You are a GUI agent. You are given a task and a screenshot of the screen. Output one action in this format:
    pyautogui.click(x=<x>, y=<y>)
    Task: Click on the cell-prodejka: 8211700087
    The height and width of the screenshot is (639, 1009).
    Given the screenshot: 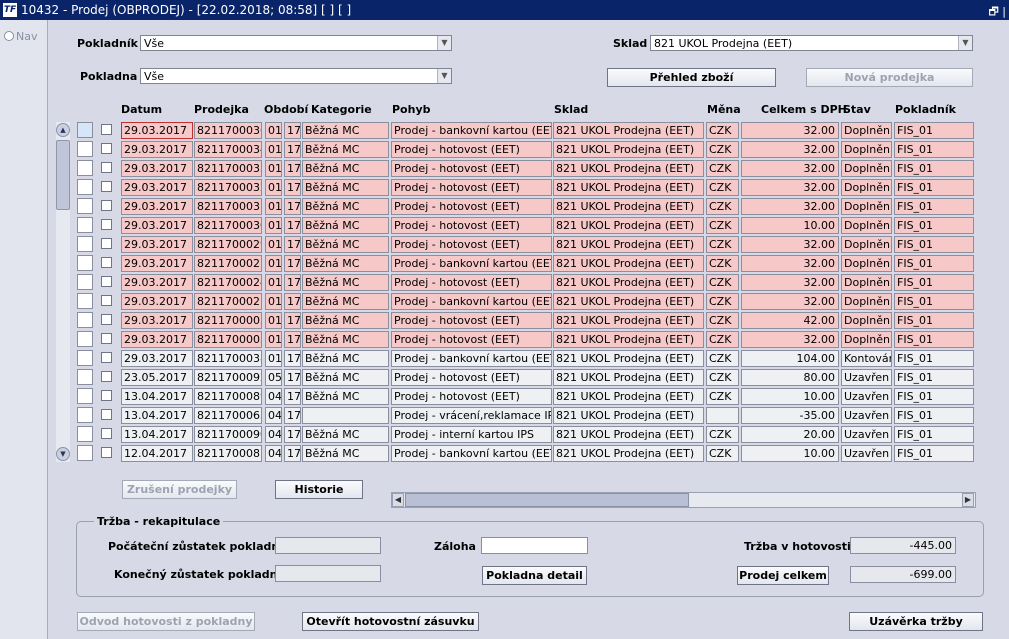 What is the action you would take?
    pyautogui.click(x=228, y=453)
    